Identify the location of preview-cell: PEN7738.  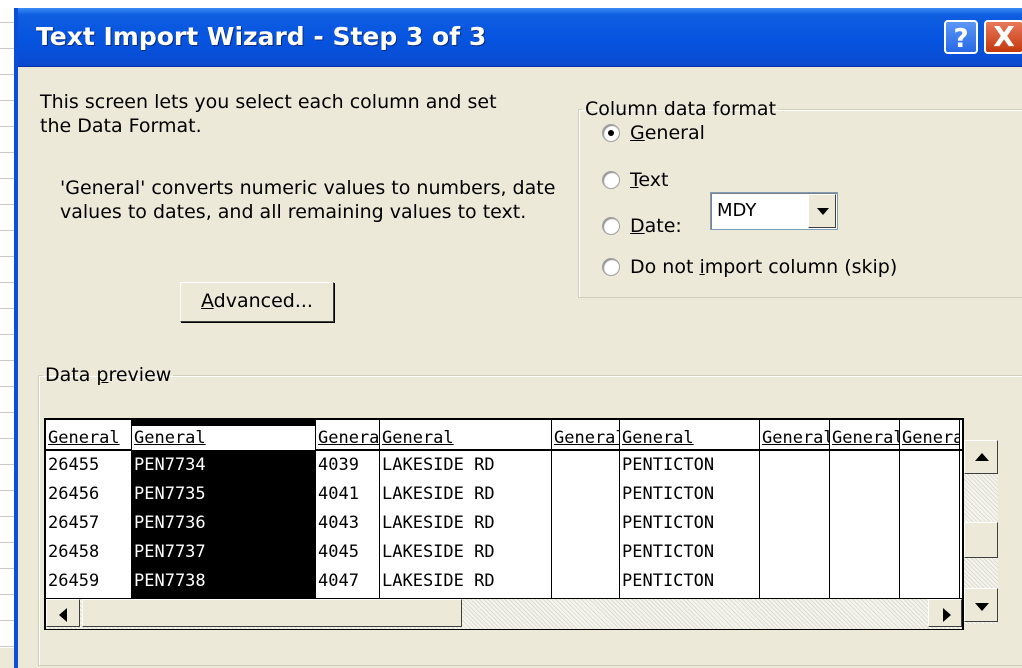
(170, 581).